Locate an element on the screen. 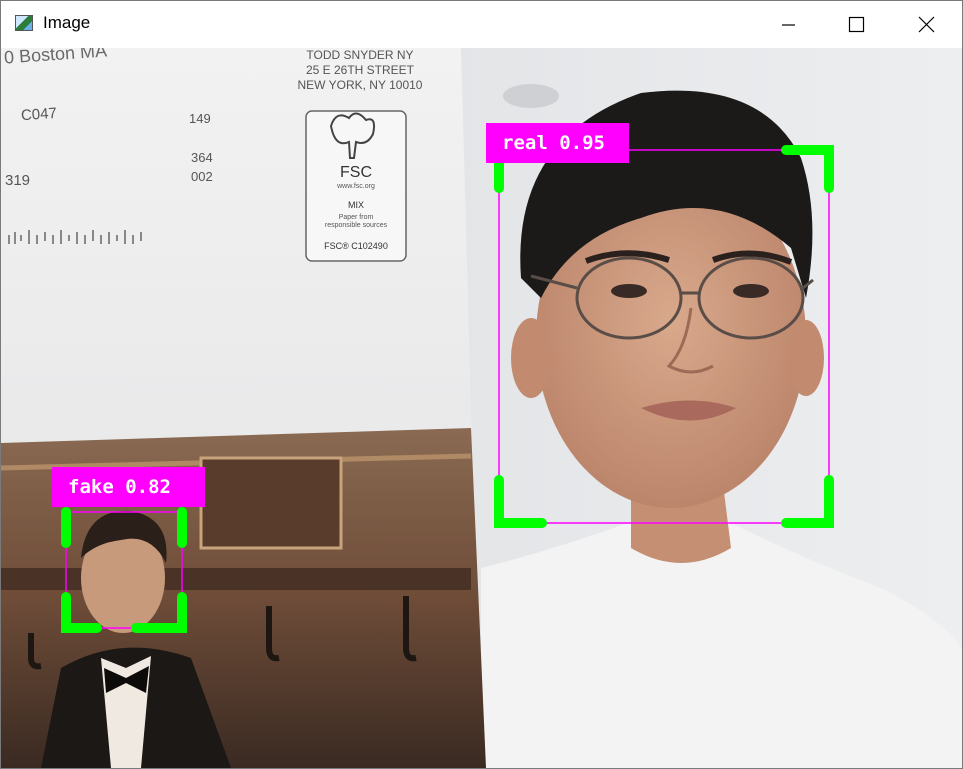 This screenshot has height=769, width=963. paper-number: 364 is located at coordinates (202, 157).